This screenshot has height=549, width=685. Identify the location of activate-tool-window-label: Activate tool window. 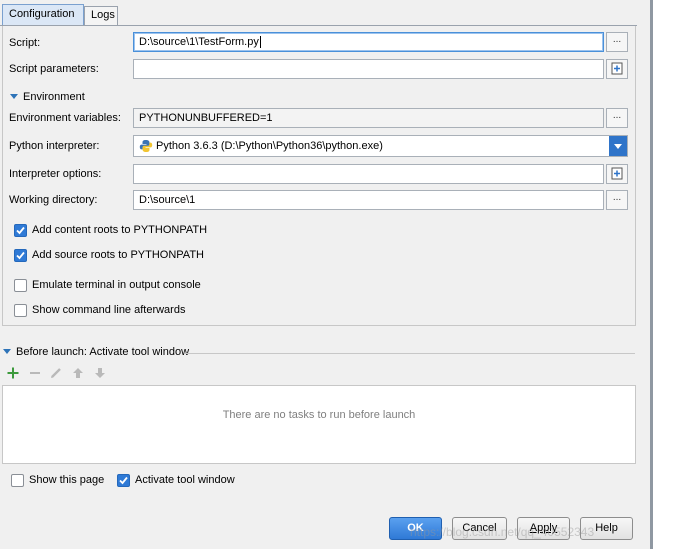
(185, 480).